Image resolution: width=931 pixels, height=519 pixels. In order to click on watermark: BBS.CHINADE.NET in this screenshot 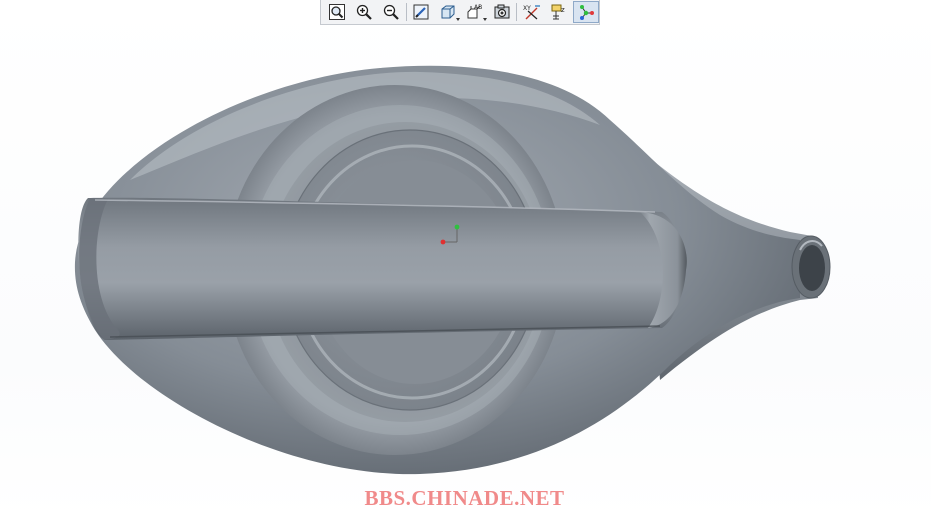, I will do `click(465, 498)`.